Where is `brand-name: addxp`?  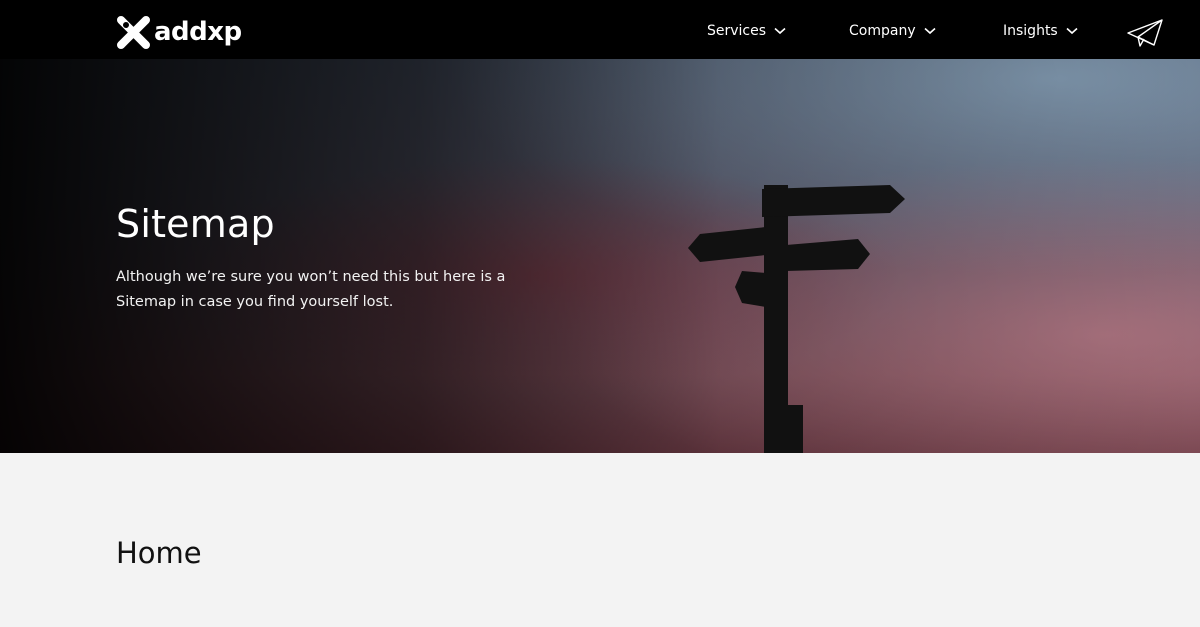 brand-name: addxp is located at coordinates (198, 32).